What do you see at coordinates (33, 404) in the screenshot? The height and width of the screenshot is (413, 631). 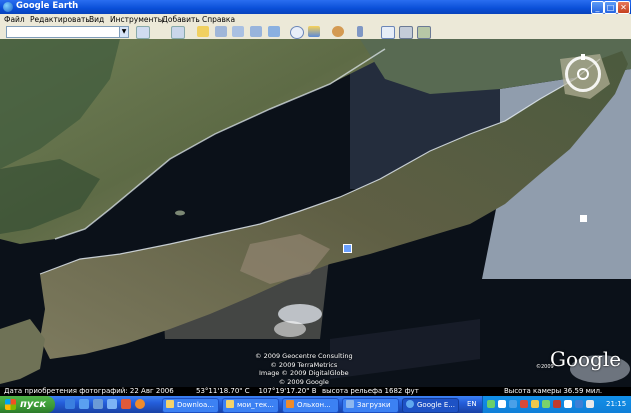 I see `start-label: пуск` at bounding box center [33, 404].